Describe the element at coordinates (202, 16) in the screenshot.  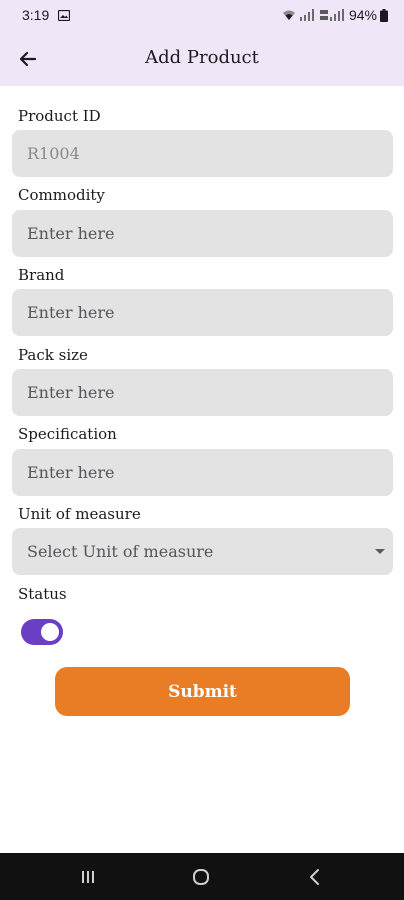
I see `status-bar: 3:19 94%` at that location.